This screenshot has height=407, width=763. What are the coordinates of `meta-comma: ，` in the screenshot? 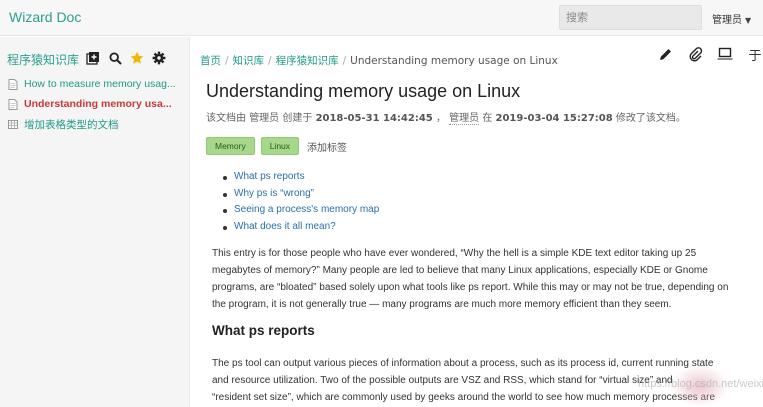 It's located at (440, 118).